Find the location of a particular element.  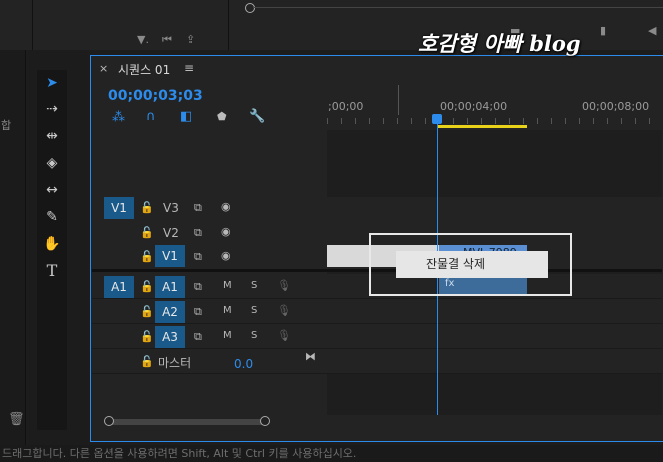

export-frame-icon: ⇪ is located at coordinates (190, 39).